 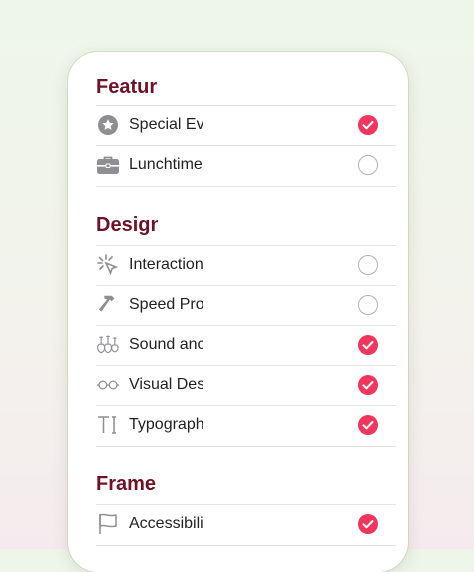 I want to click on item-label: Lunchtime, so click(x=166, y=164).